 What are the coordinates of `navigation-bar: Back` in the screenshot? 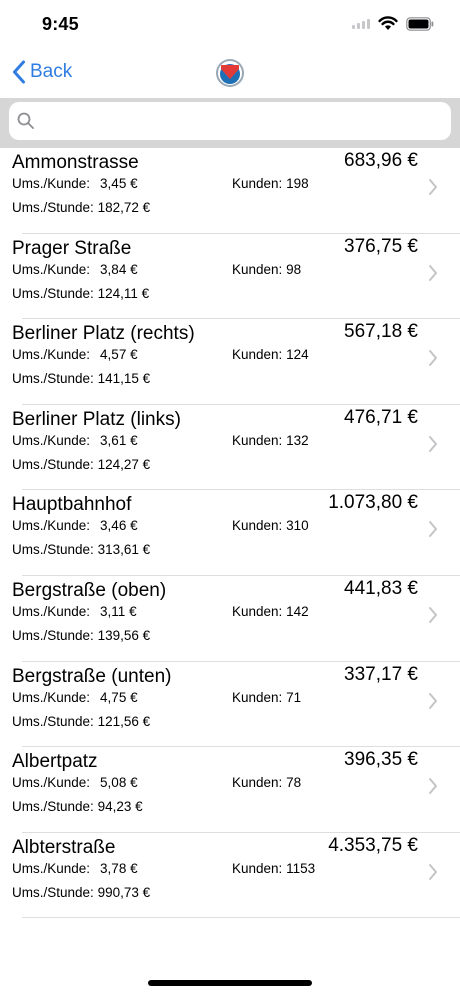 It's located at (230, 74).